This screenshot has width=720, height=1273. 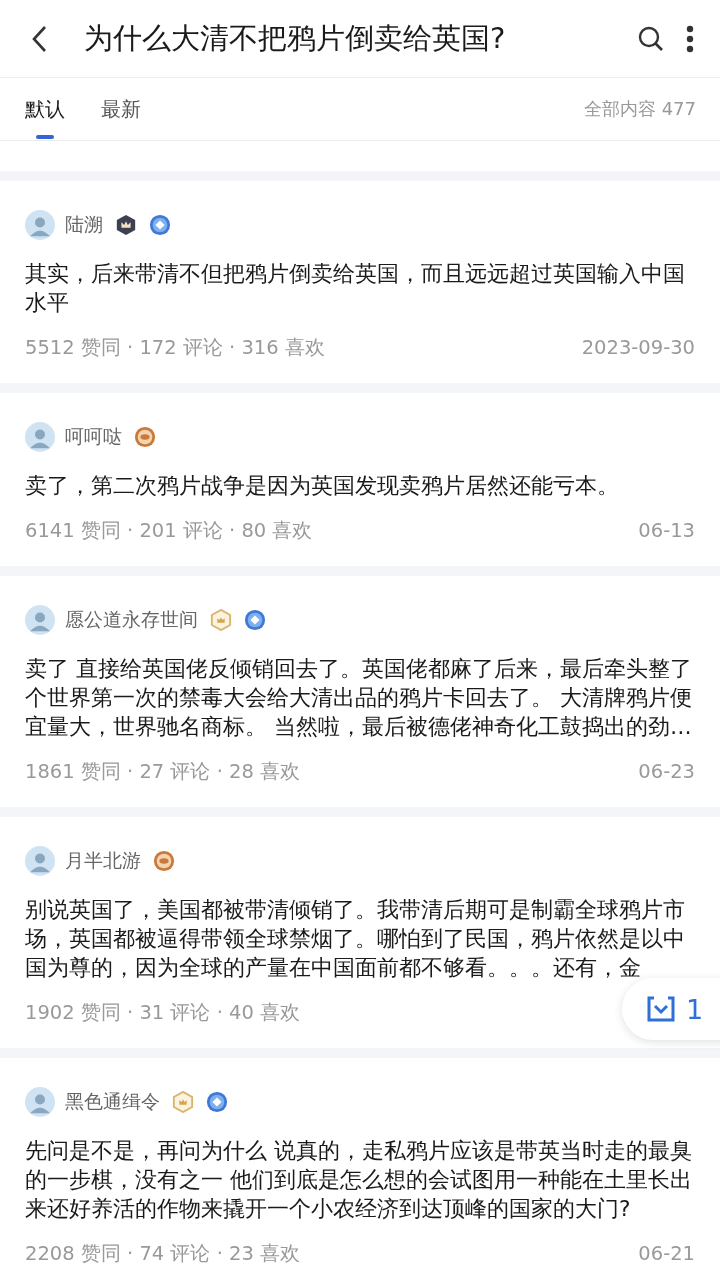 What do you see at coordinates (112, 1102) in the screenshot?
I see `author-name: 黑色通缉令` at bounding box center [112, 1102].